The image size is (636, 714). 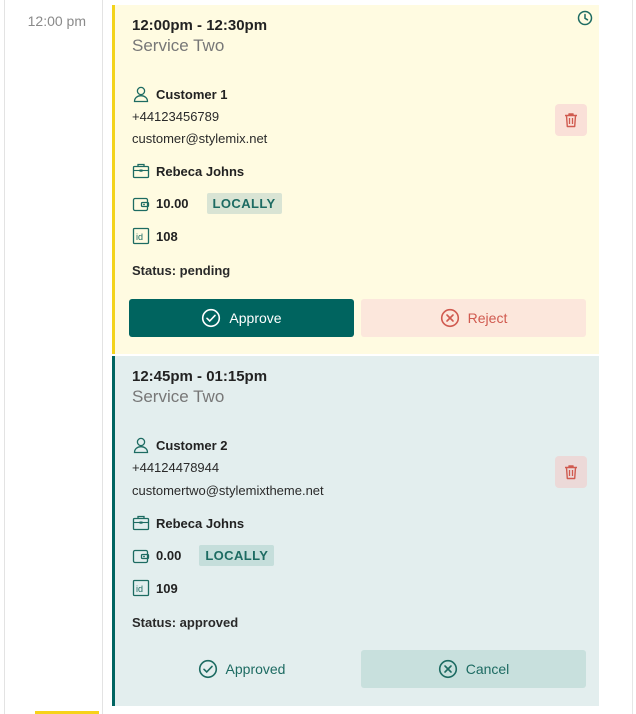 What do you see at coordinates (176, 116) in the screenshot?
I see `customer-phone: +44123456789` at bounding box center [176, 116].